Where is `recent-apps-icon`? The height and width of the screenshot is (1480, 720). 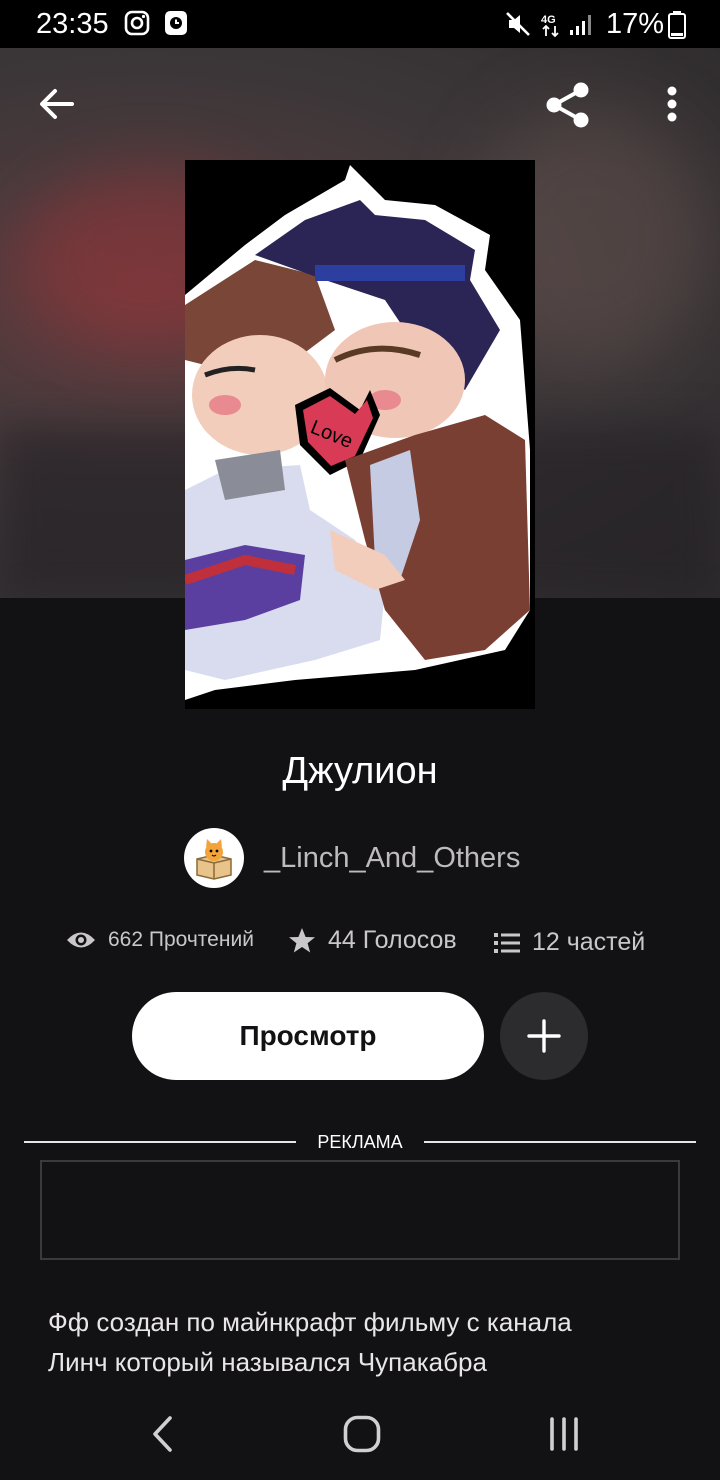
recent-apps-icon is located at coordinates (564, 1434).